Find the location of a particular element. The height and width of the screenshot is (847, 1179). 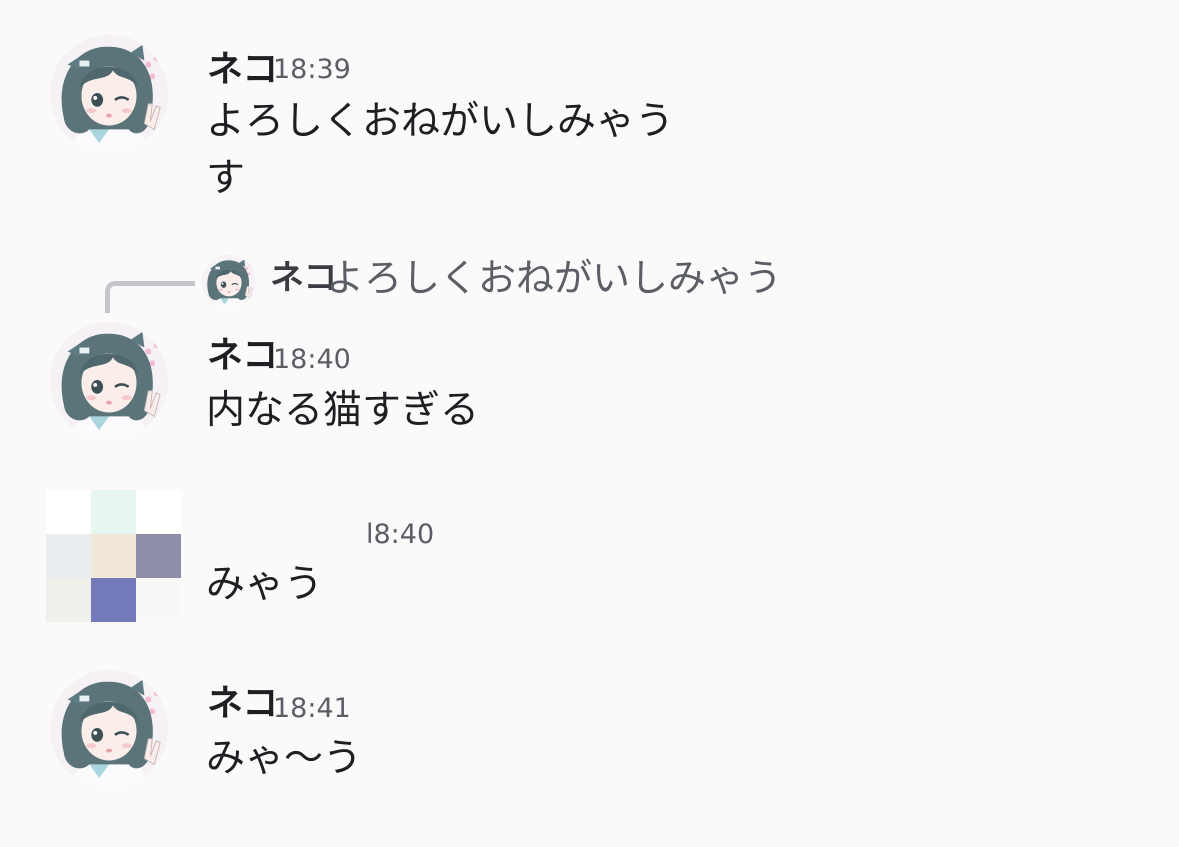

message-text-line: みゃう is located at coordinates (265, 584).